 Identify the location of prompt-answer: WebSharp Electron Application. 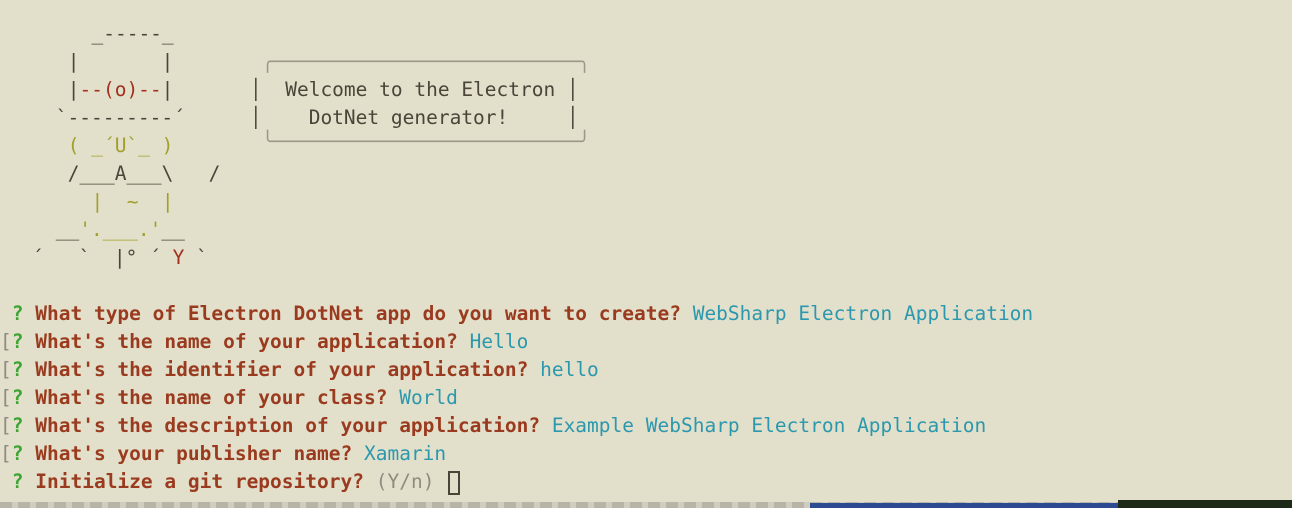
(863, 313).